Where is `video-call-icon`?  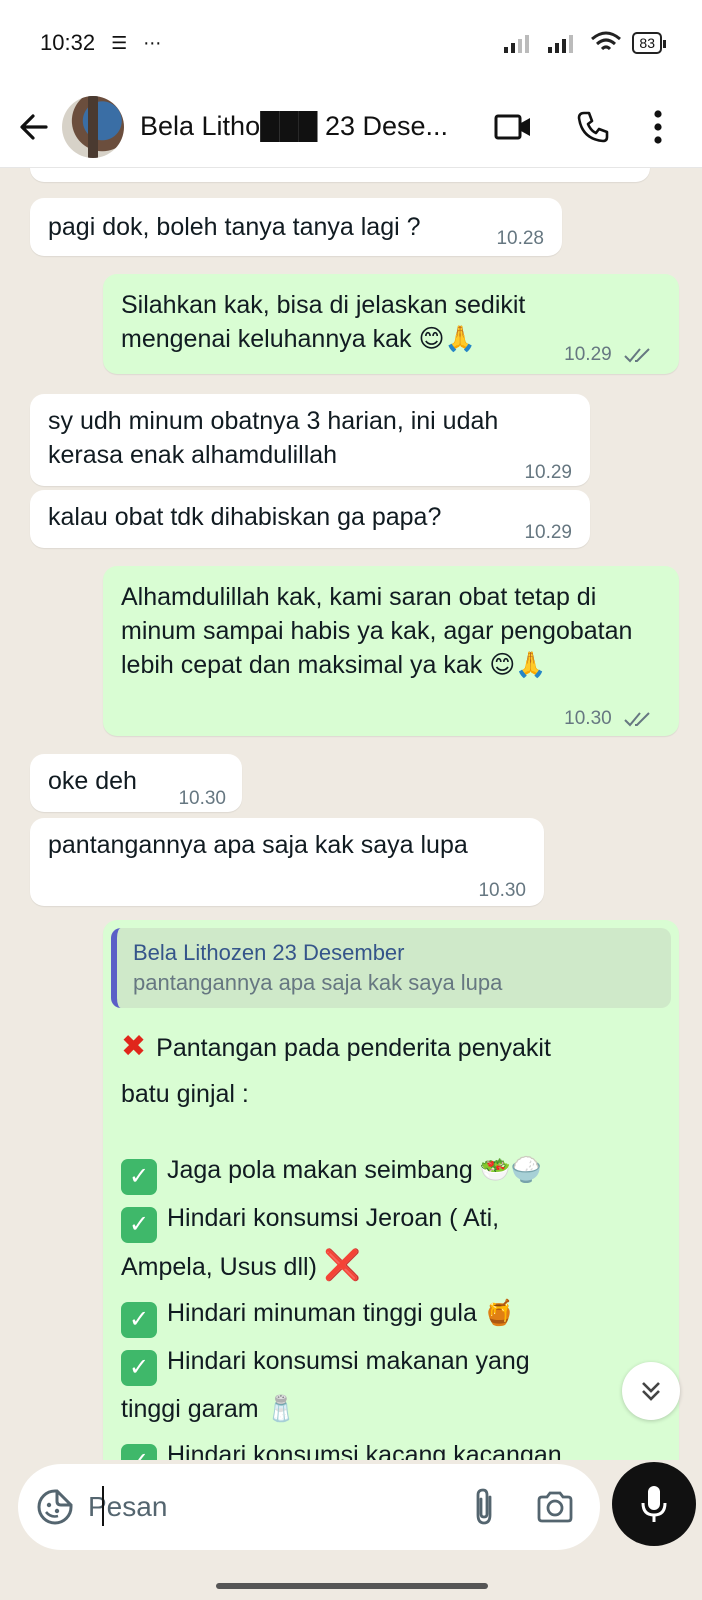 video-call-icon is located at coordinates (513, 127).